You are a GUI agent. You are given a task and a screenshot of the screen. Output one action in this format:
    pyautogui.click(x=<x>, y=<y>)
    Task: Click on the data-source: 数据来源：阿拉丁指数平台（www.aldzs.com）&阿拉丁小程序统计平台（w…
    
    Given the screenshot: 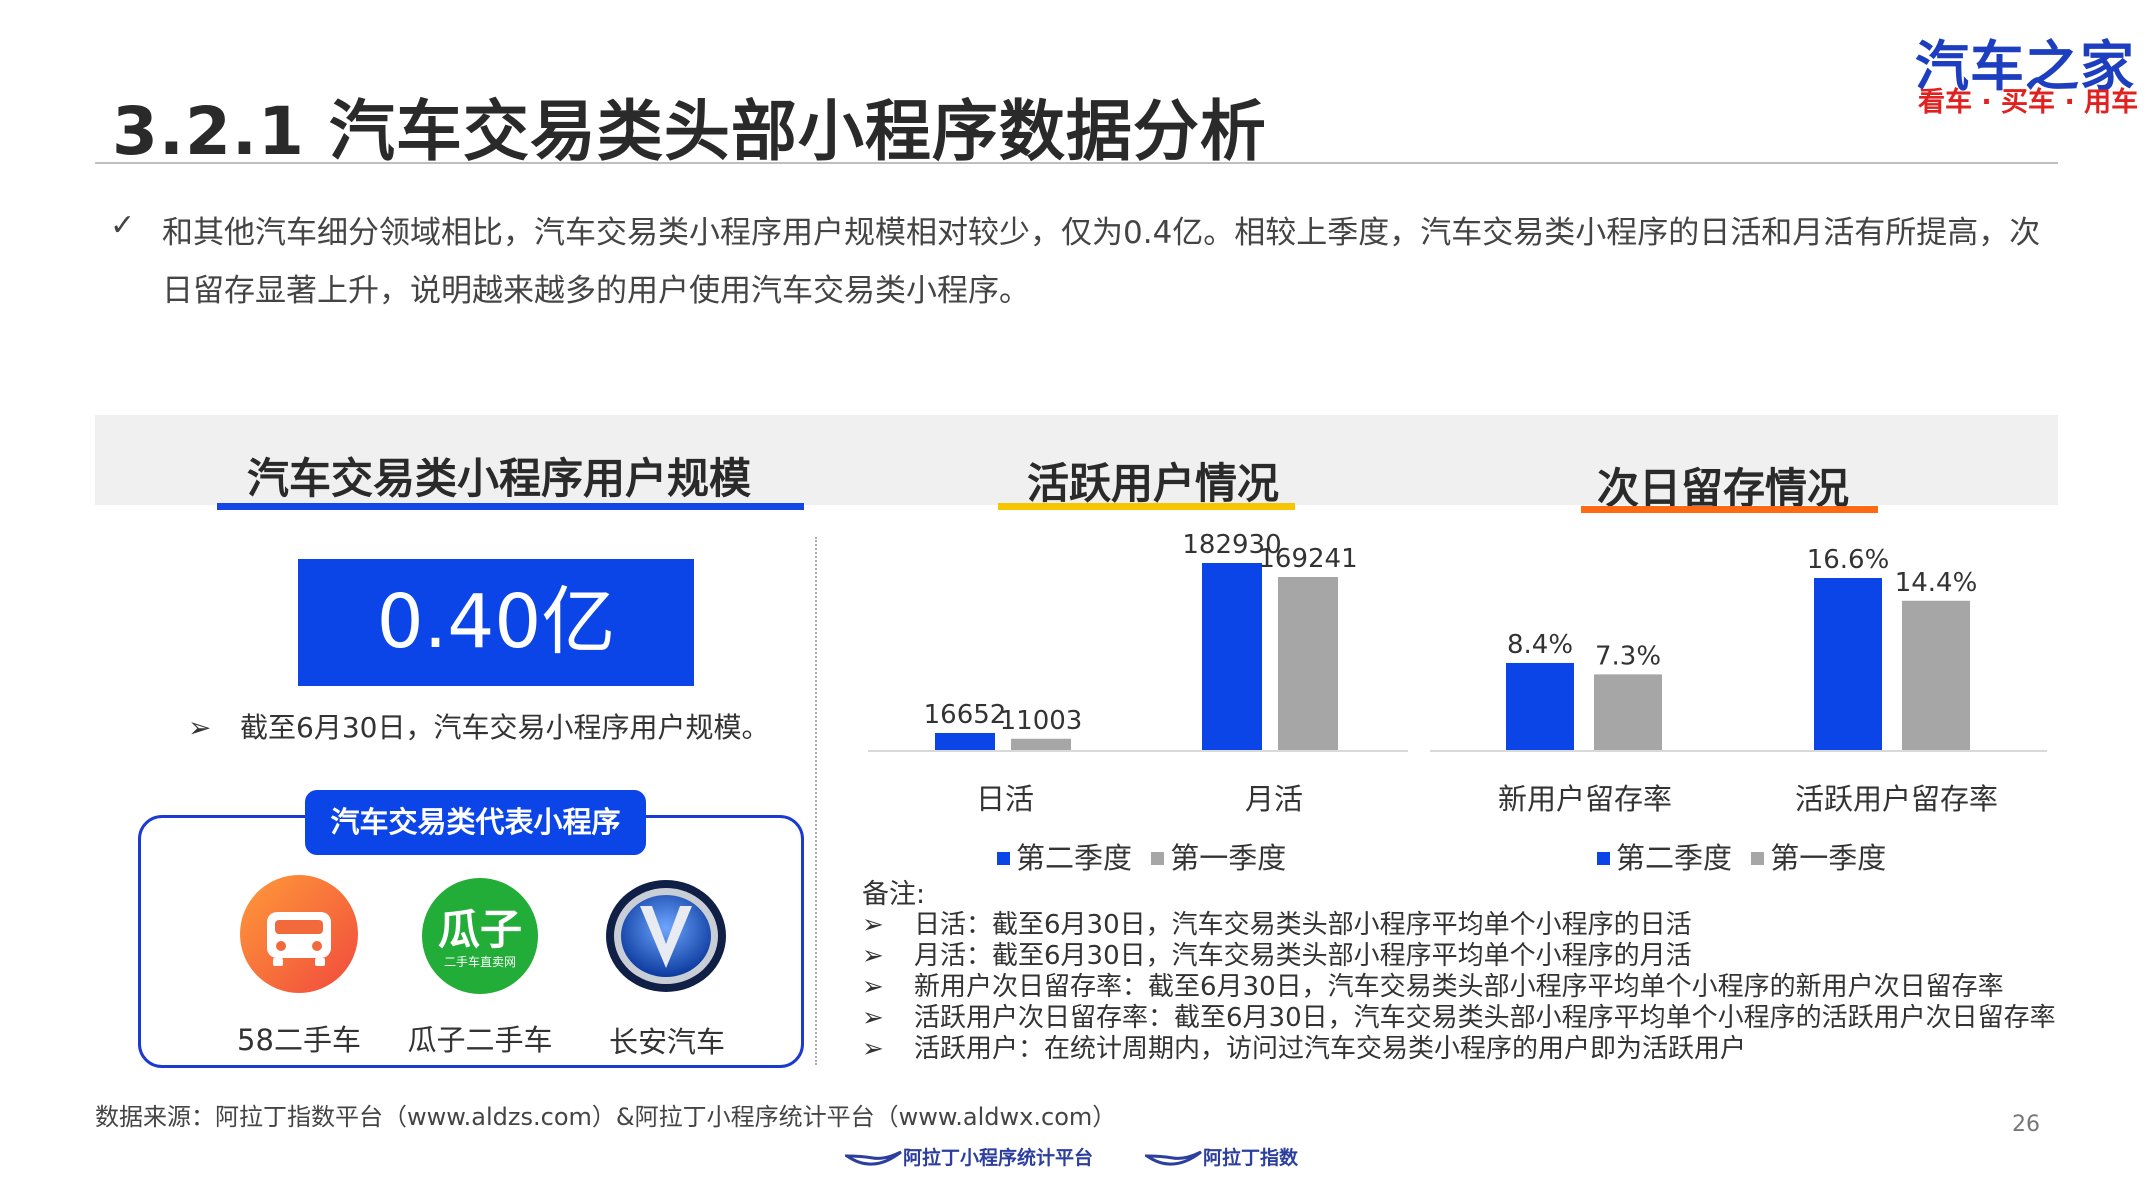 What is the action you would take?
    pyautogui.click(x=606, y=1117)
    